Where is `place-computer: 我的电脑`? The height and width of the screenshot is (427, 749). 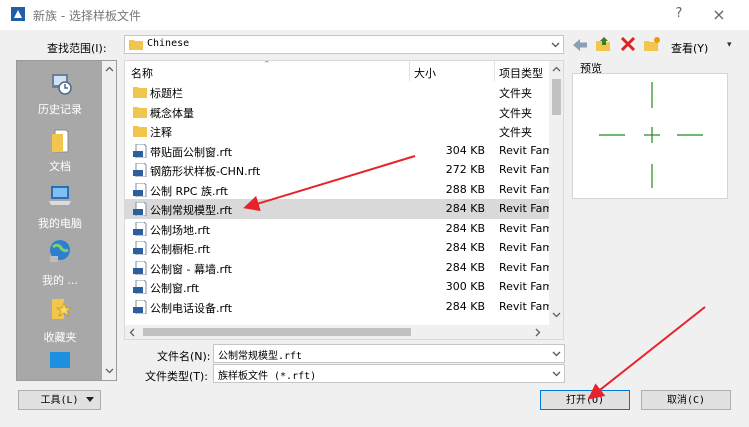 place-computer: 我的电脑 is located at coordinates (60, 208).